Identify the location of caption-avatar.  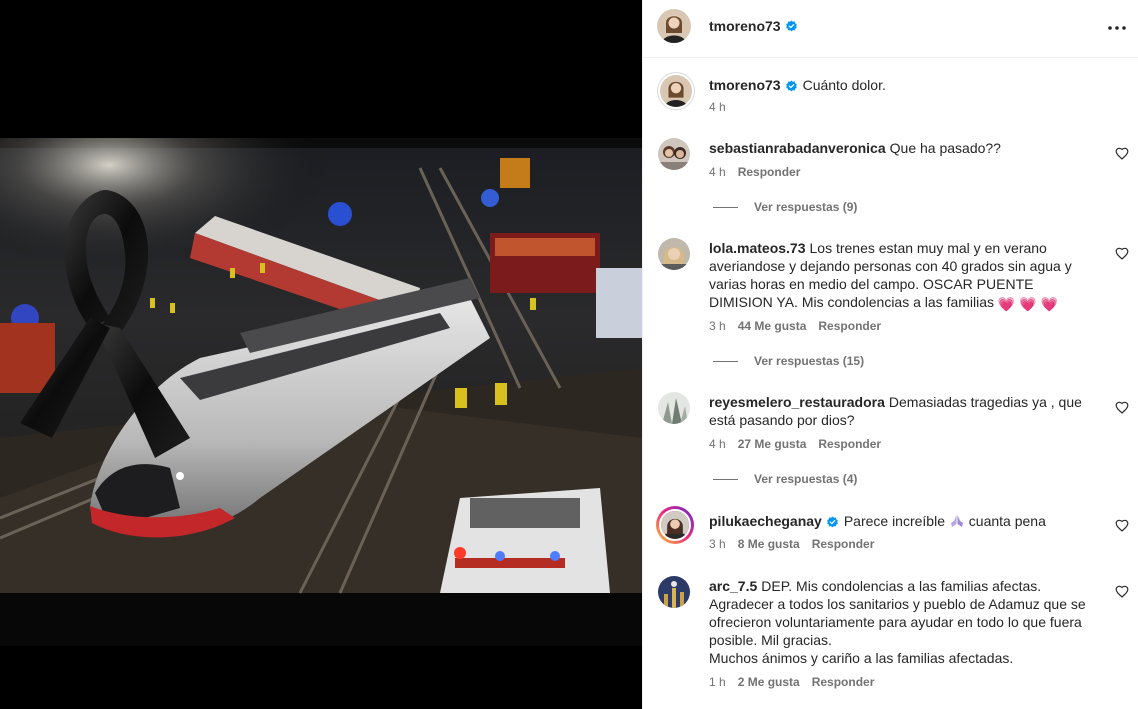
(676, 91).